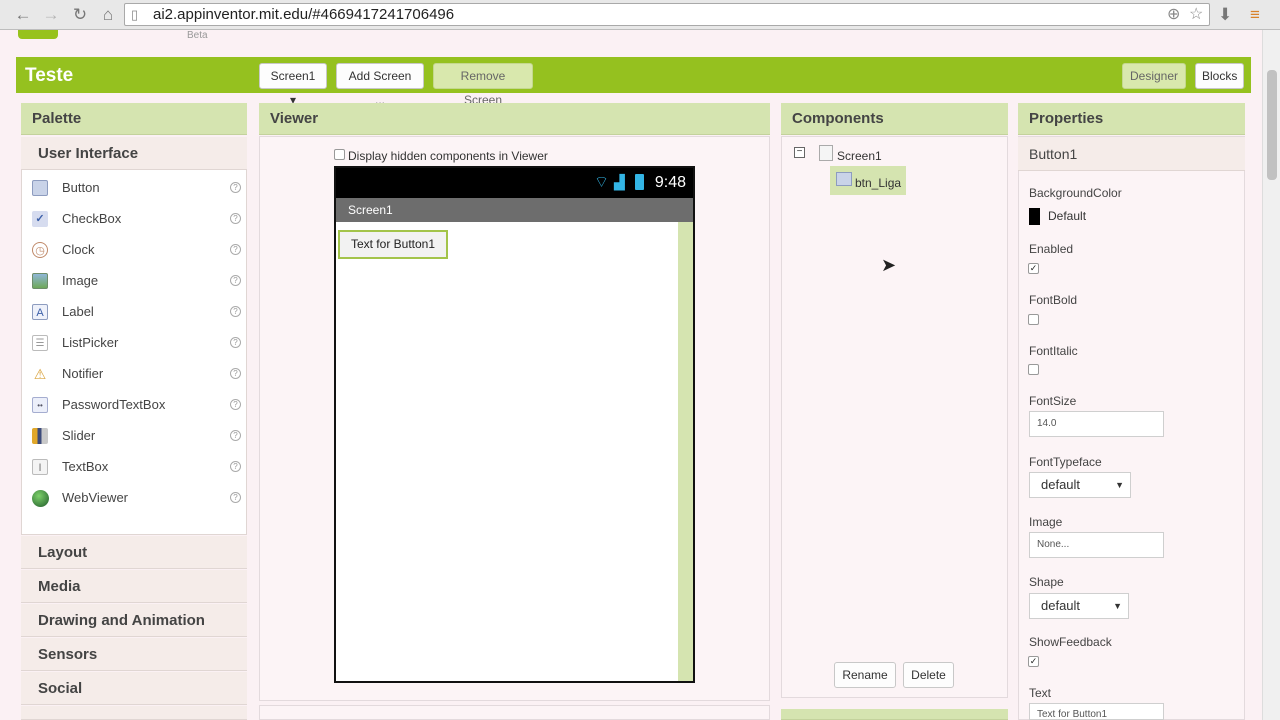  What do you see at coordinates (799, 152) in the screenshot?
I see `collapse-icon: −` at bounding box center [799, 152].